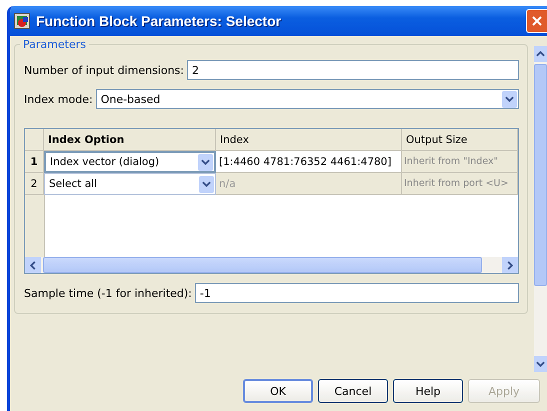  Describe the element at coordinates (130, 162) in the screenshot. I see `dropdown: Index vector (dialog)` at that location.